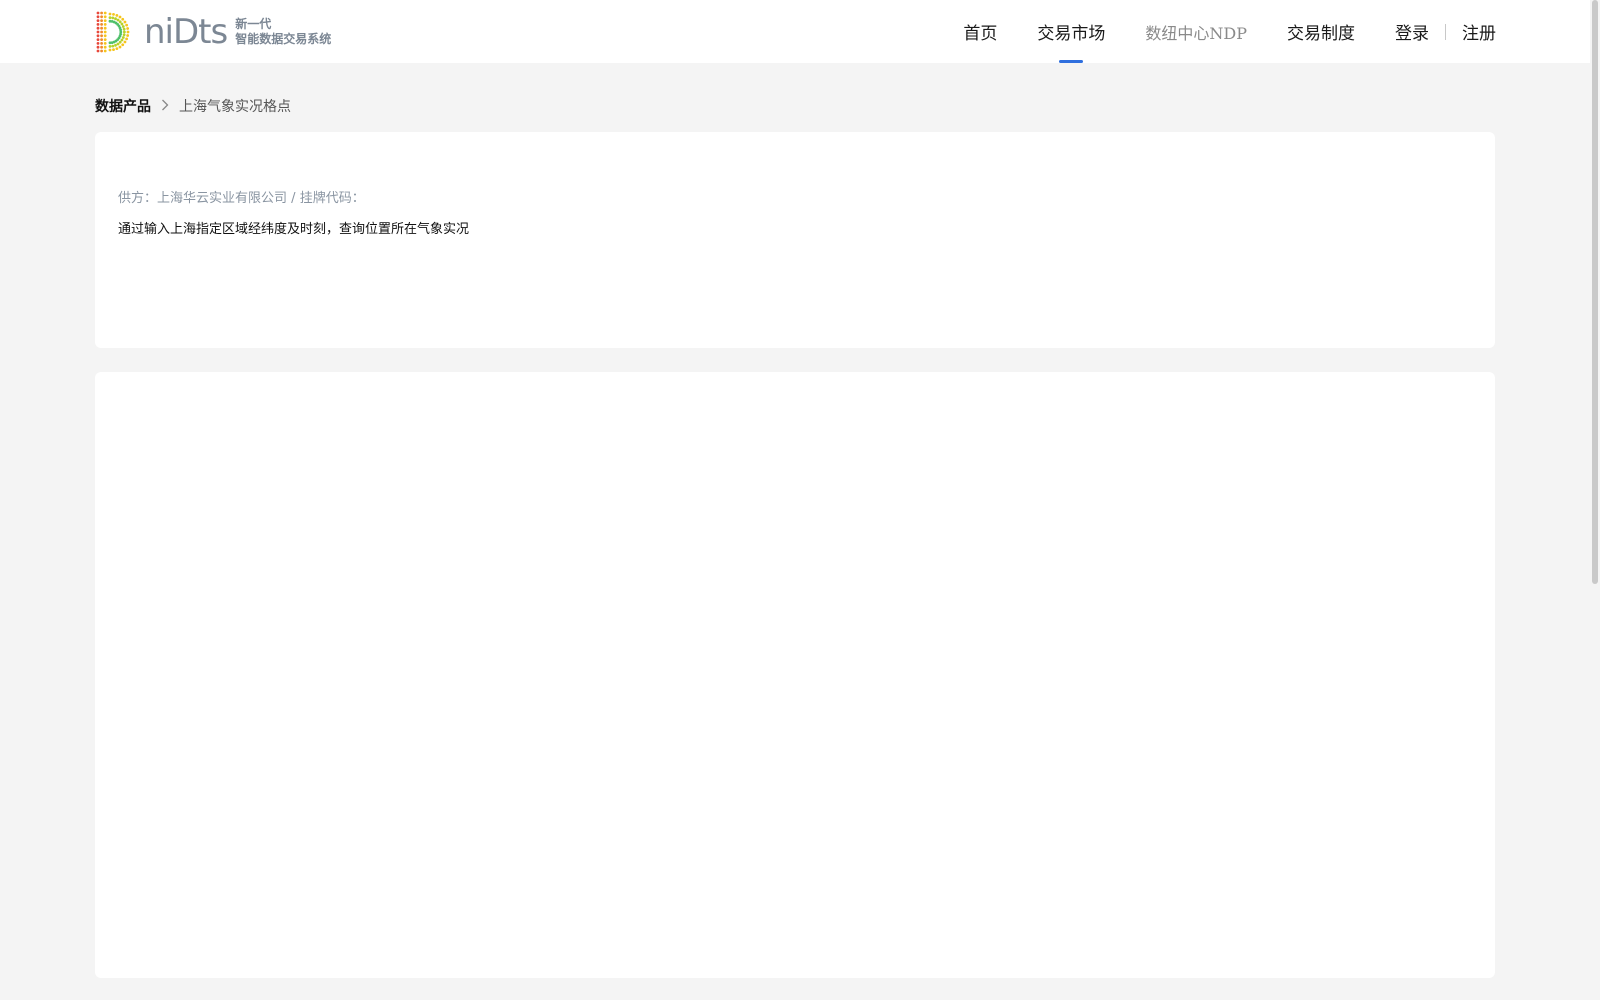 This screenshot has height=1000, width=1600. I want to click on nav-divider, so click(1445, 31).